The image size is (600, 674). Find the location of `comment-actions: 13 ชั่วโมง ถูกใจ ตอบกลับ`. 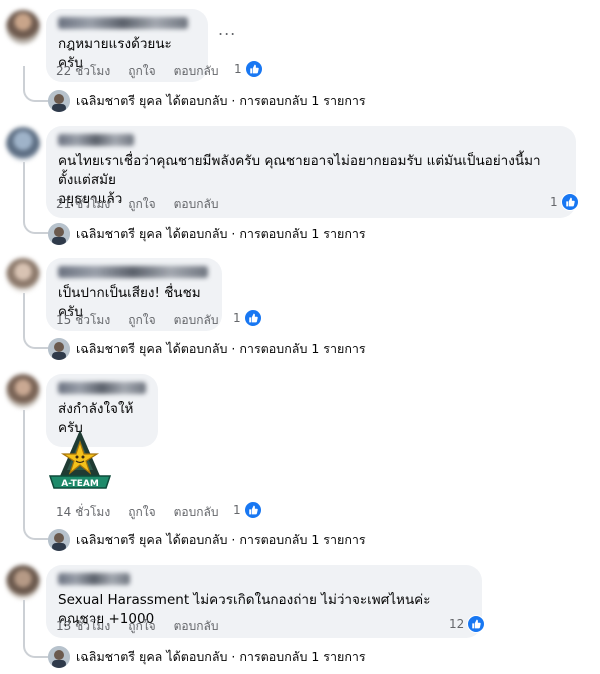

comment-actions: 13 ชั่วโมง ถูกใจ ตอบกลับ is located at coordinates (137, 626).